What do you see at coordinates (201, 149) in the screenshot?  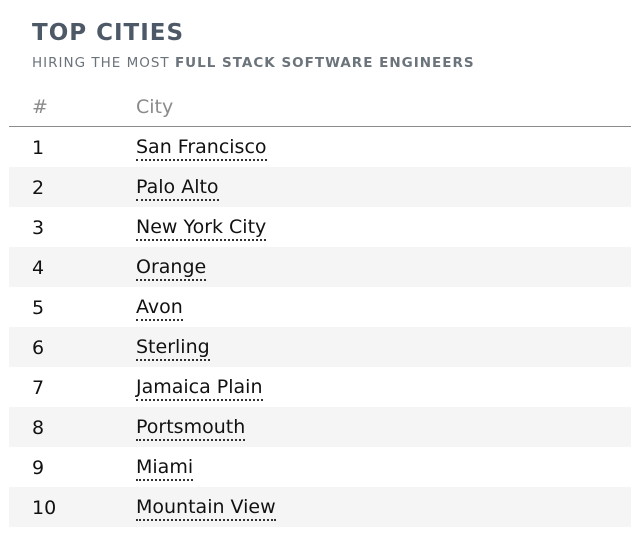 I see `city-link: San Francisco` at bounding box center [201, 149].